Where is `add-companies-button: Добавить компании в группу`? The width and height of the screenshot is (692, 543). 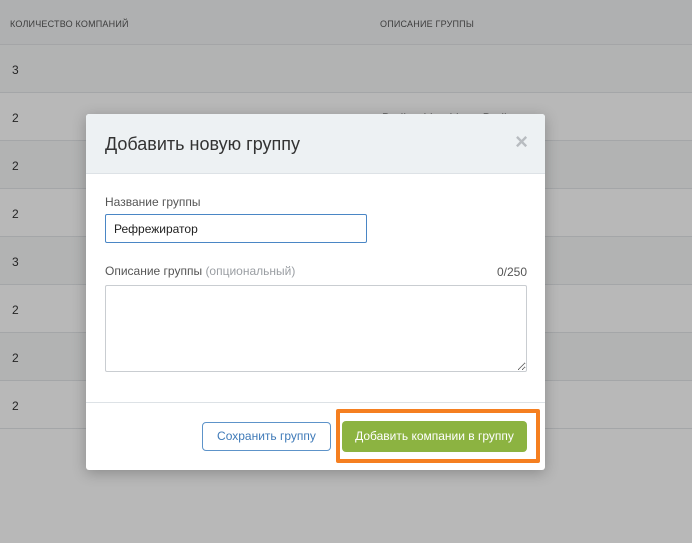
add-companies-button: Добавить компании в группу is located at coordinates (434, 436).